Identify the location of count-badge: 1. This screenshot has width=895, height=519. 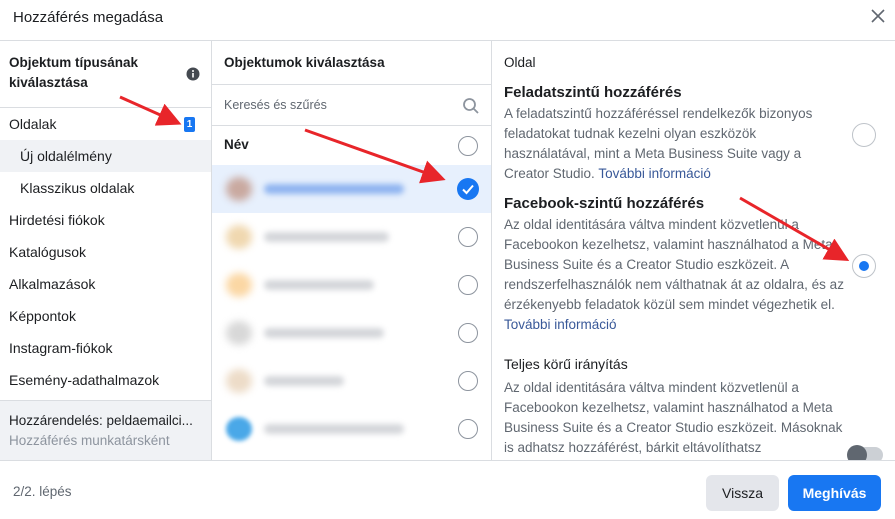
(189, 124).